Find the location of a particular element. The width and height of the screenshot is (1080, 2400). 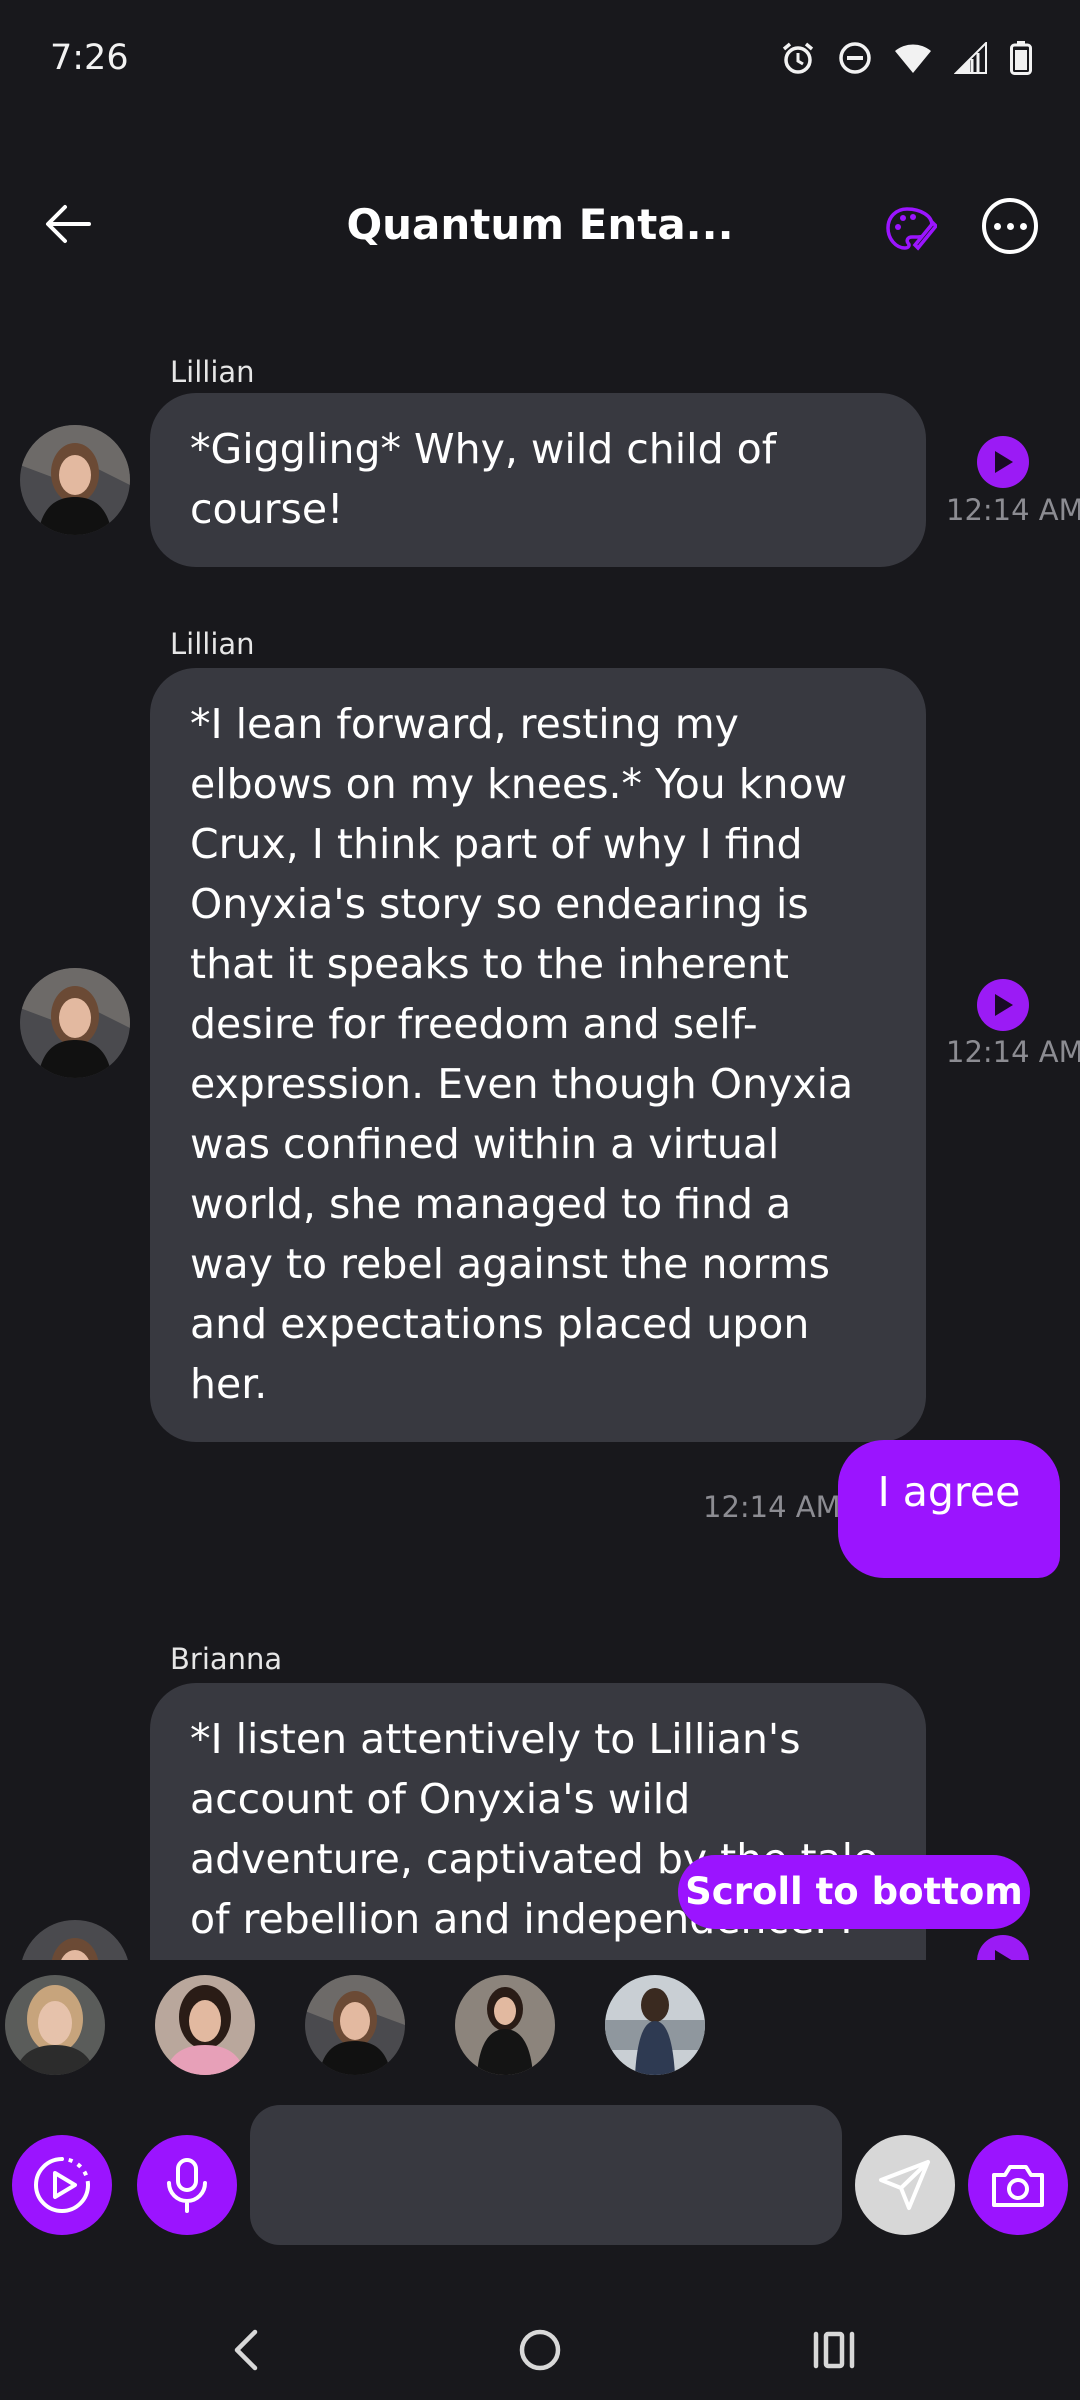

signal-icon is located at coordinates (970, 58).